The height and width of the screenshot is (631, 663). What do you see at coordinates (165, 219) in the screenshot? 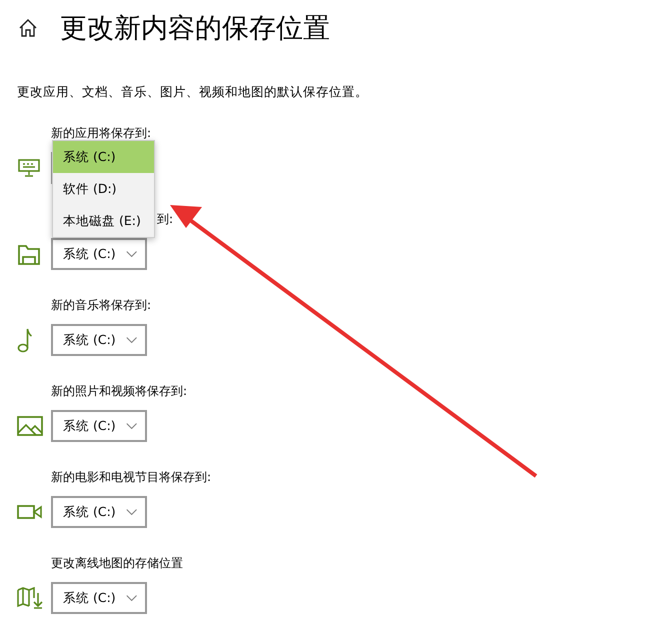
I see `section-label: 到:` at bounding box center [165, 219].